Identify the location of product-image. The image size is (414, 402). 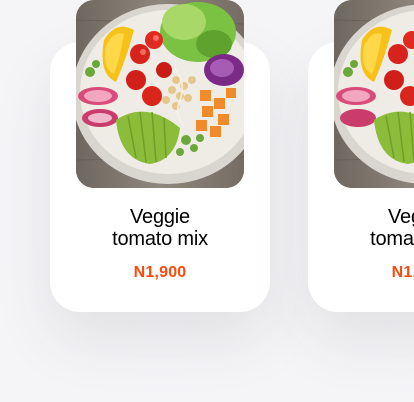
(374, 94).